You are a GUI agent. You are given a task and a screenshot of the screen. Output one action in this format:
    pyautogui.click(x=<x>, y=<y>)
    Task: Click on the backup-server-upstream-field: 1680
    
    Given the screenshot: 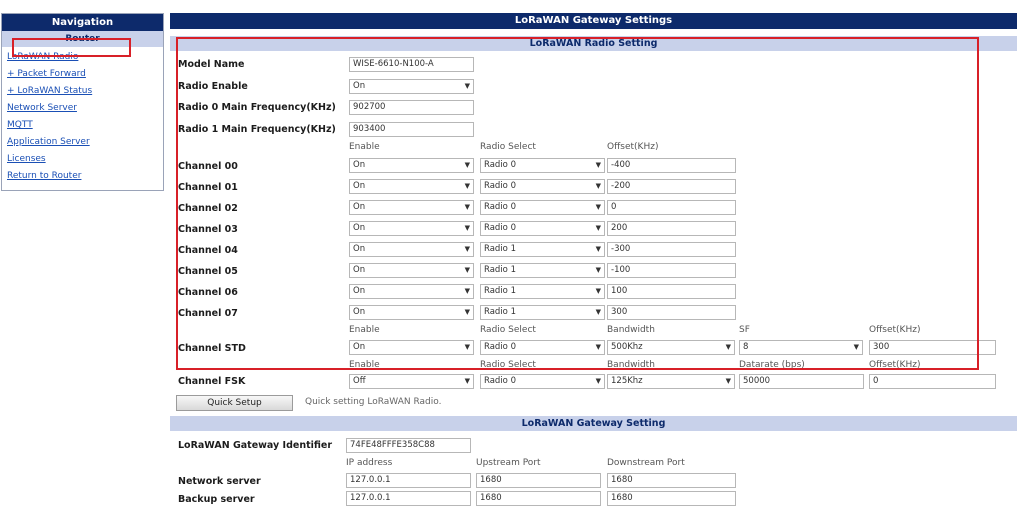 What is the action you would take?
    pyautogui.click(x=538, y=498)
    